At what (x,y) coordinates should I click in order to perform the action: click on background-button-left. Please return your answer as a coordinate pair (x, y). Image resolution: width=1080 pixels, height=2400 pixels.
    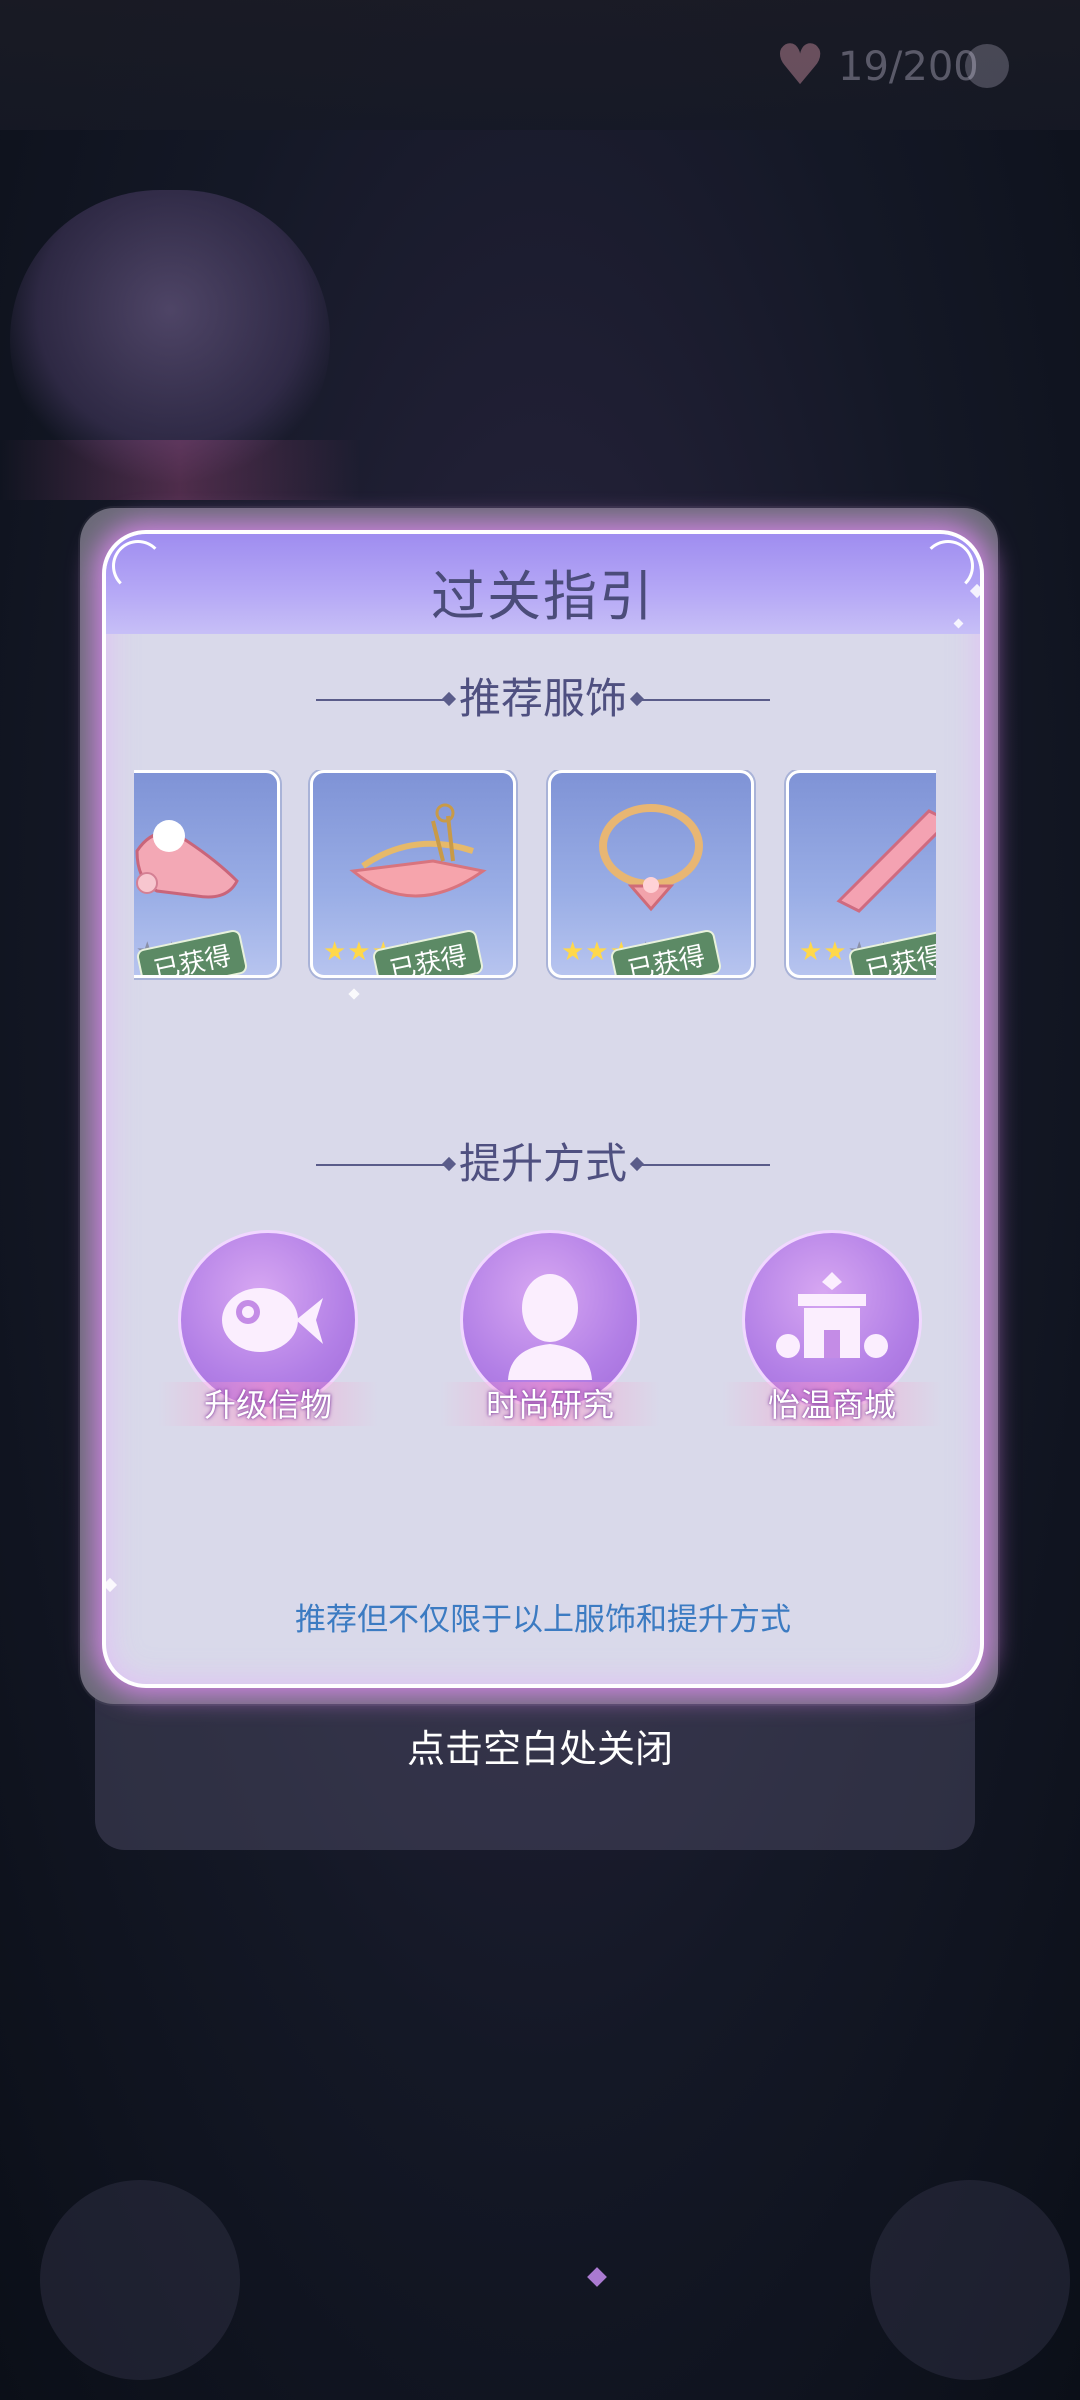
    Looking at the image, I should click on (140, 2280).